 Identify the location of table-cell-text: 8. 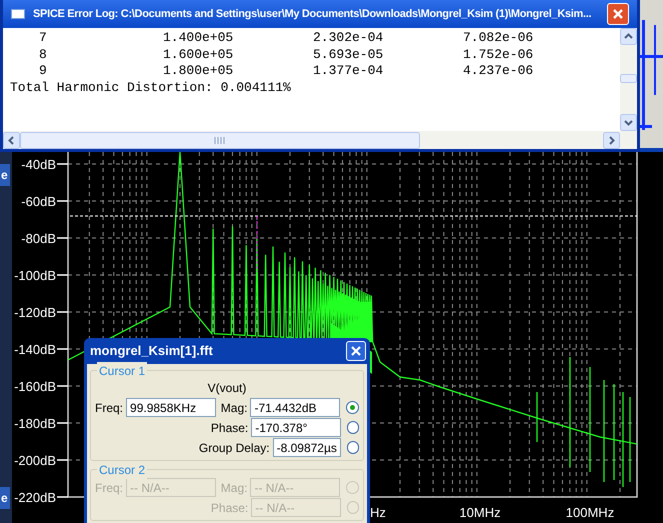
(43, 54).